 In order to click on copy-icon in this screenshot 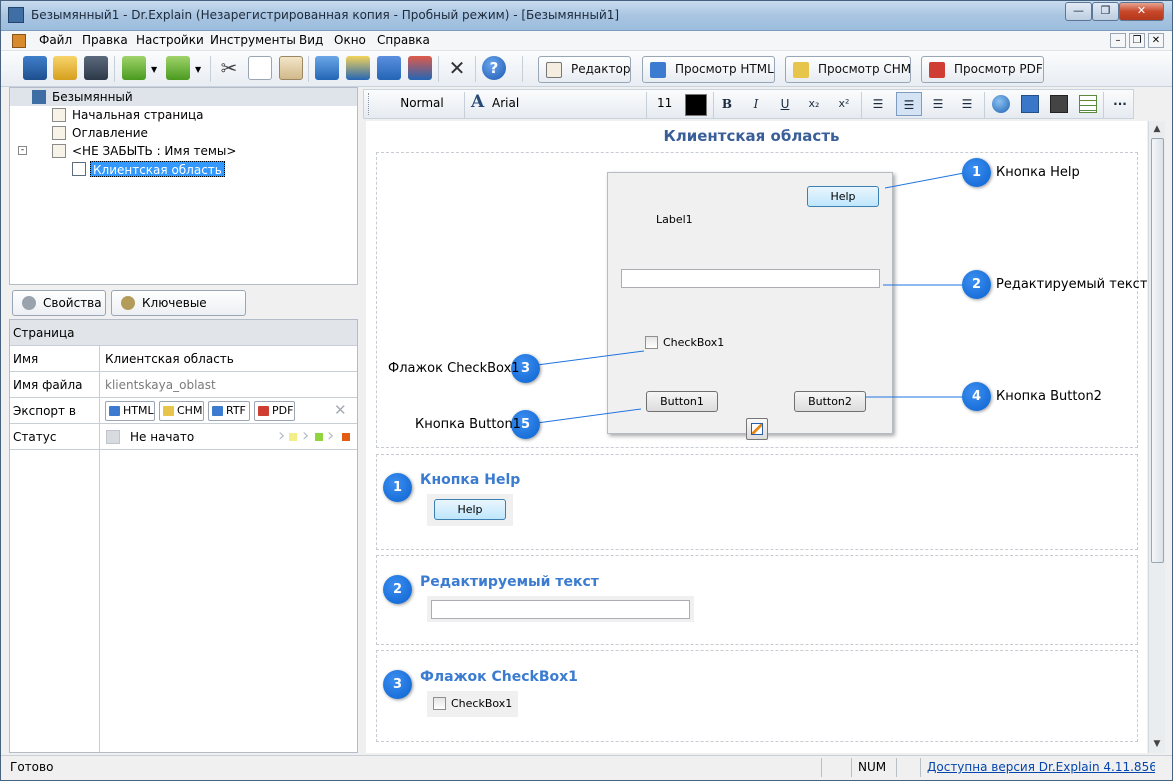, I will do `click(260, 68)`.